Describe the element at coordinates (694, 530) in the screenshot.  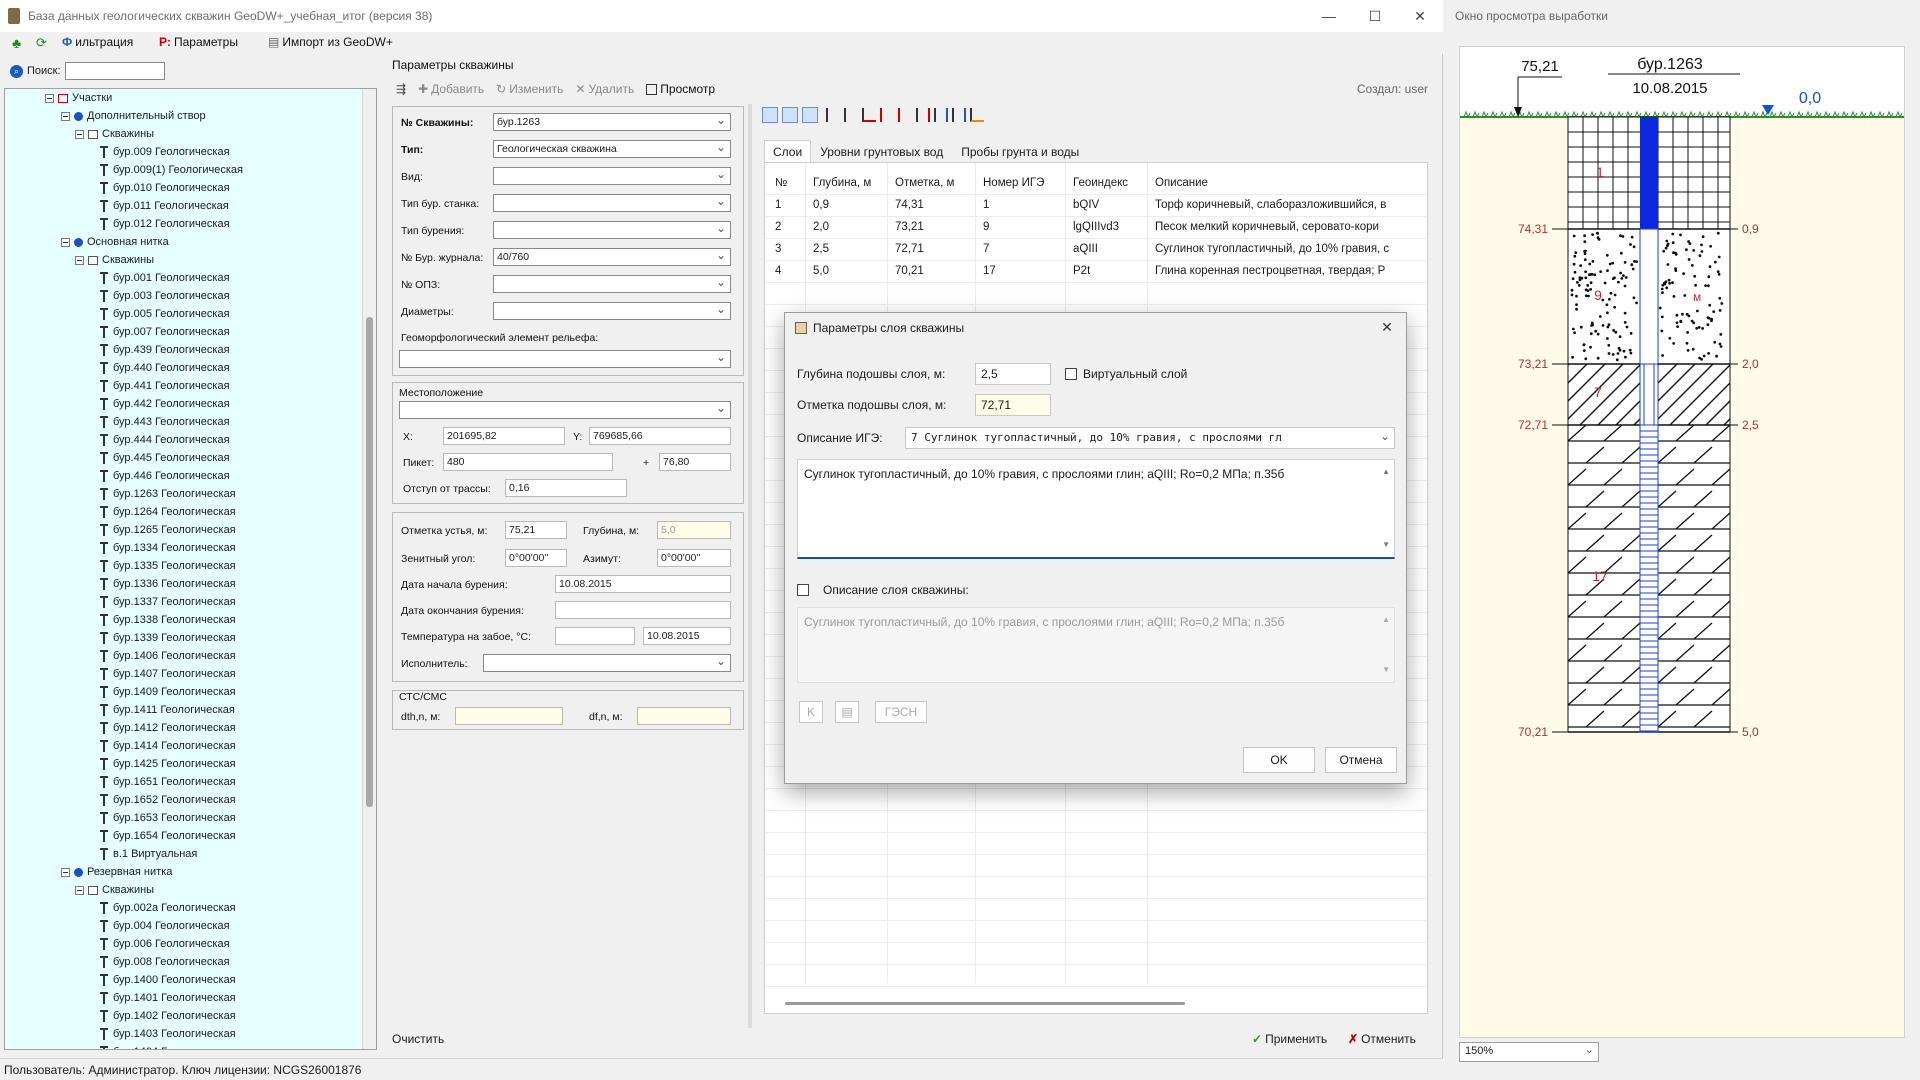
I see `depth-field: 5,0` at that location.